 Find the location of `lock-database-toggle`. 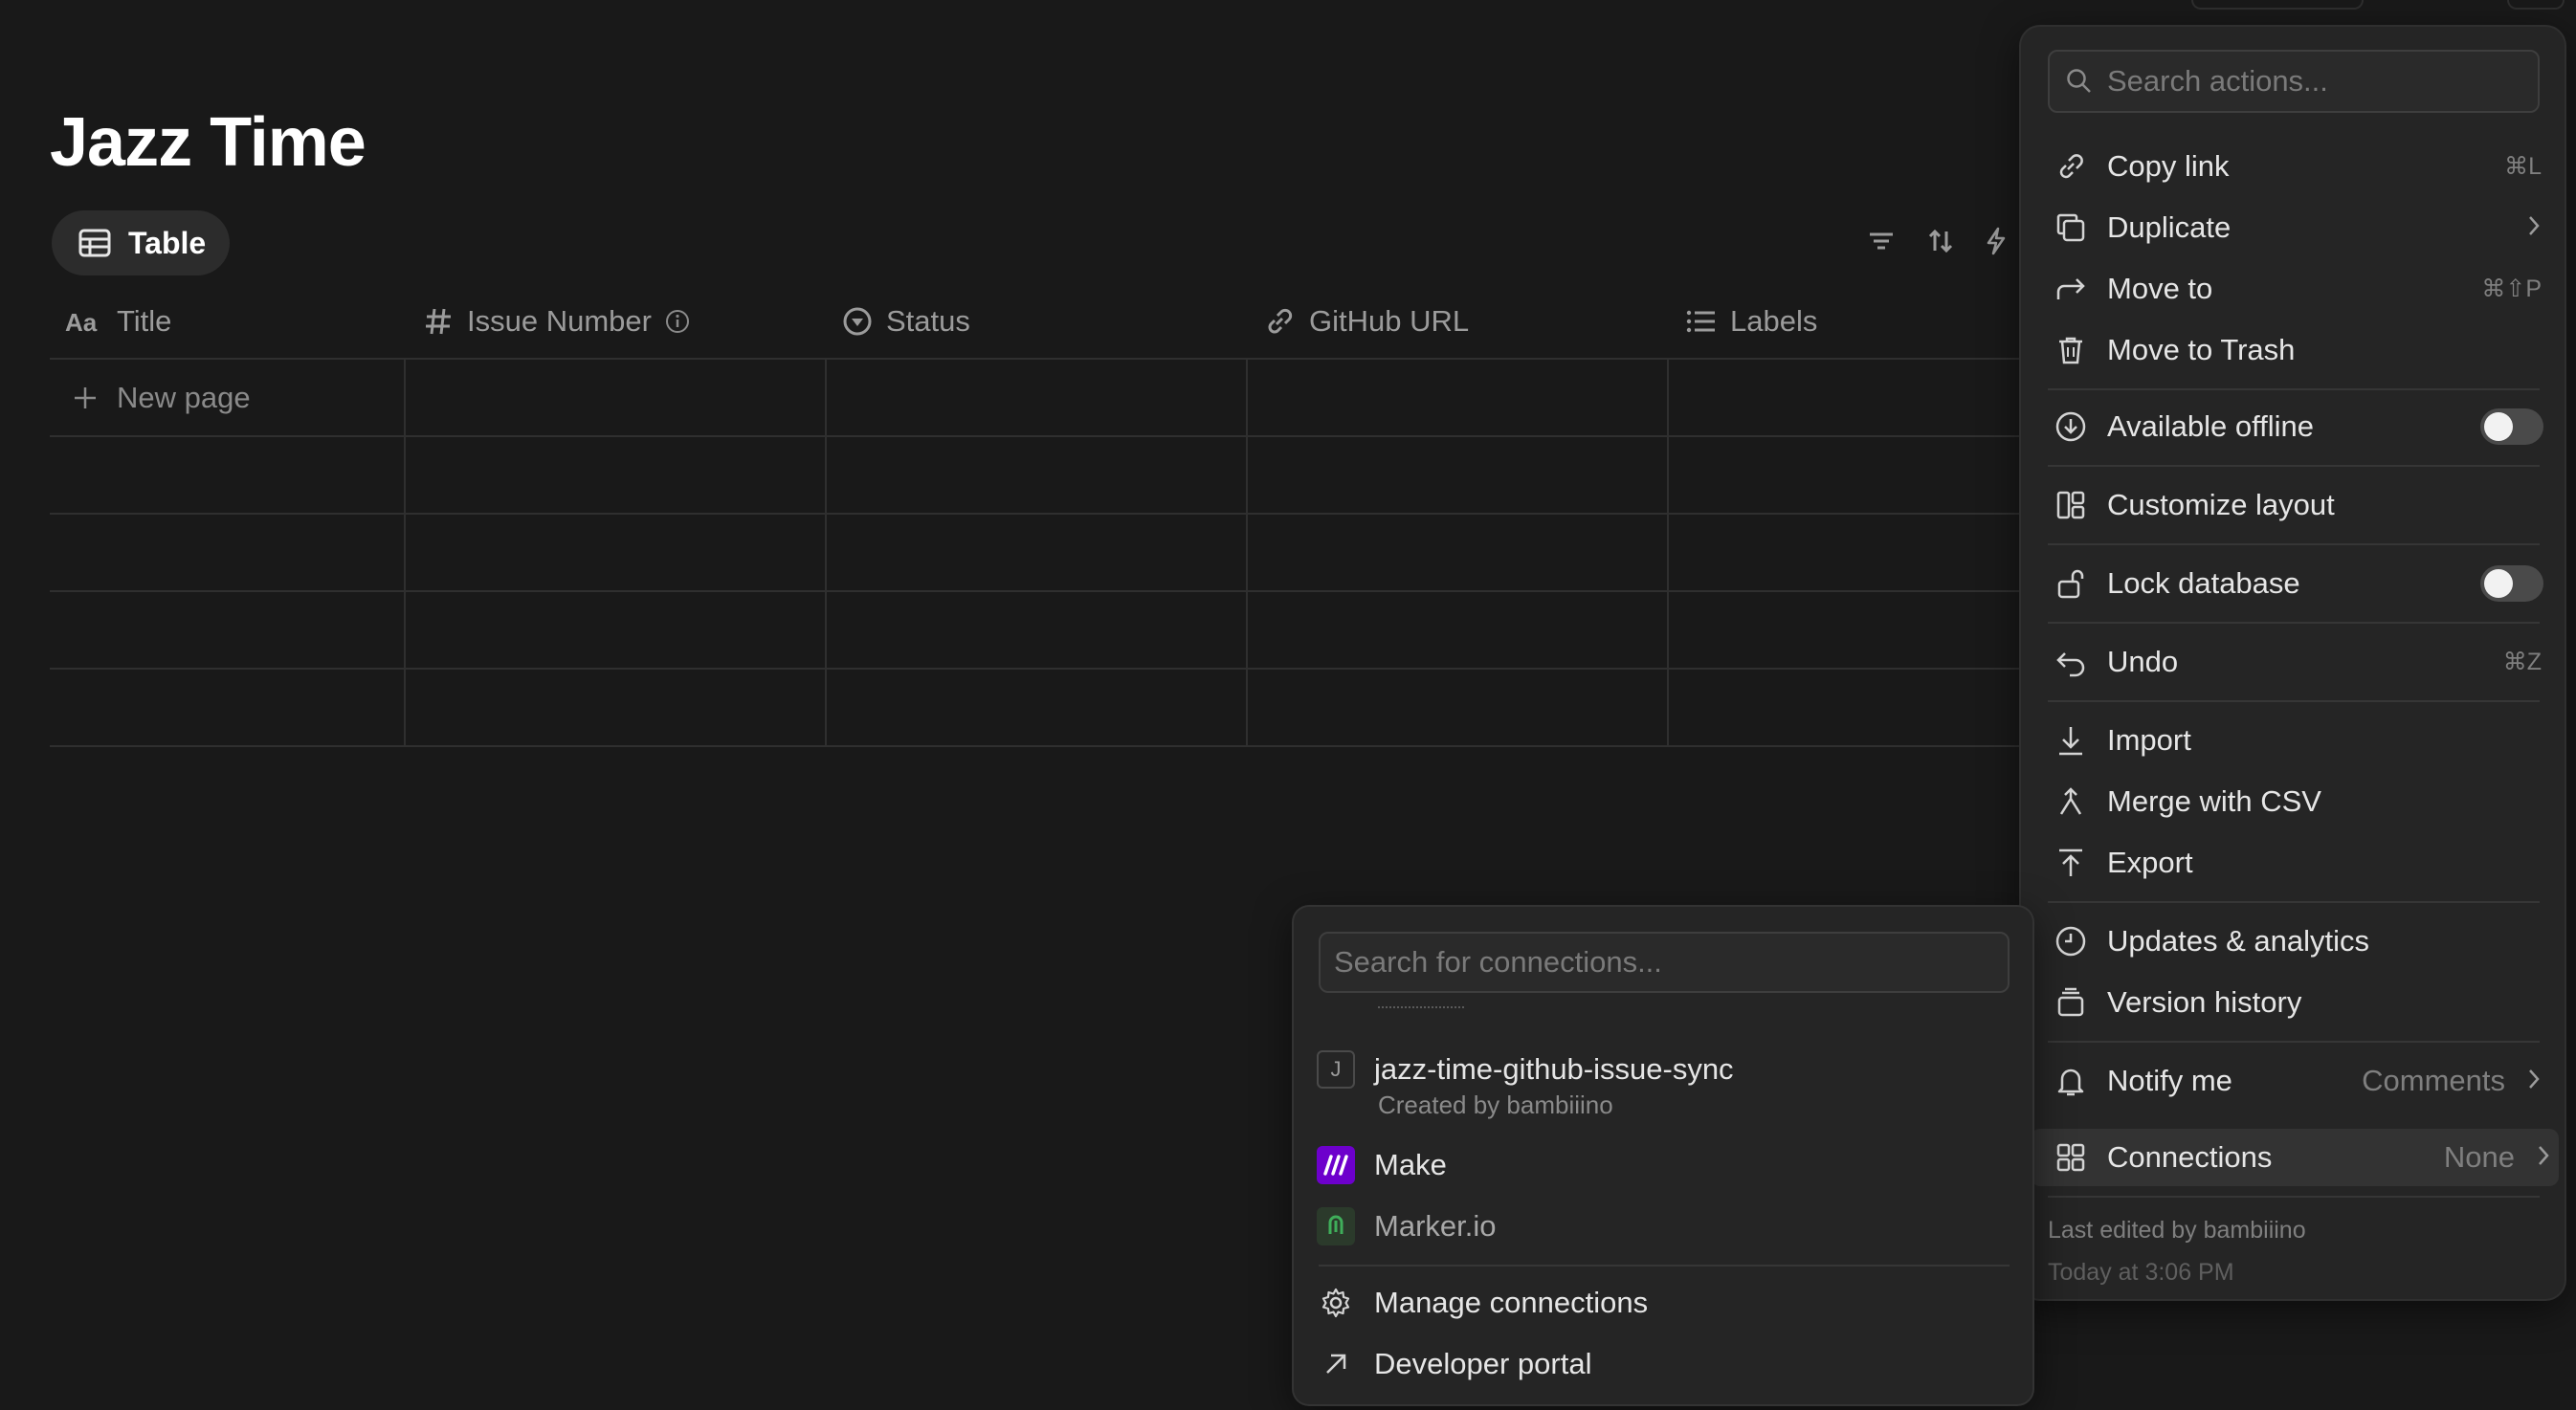

lock-database-toggle is located at coordinates (2511, 583).